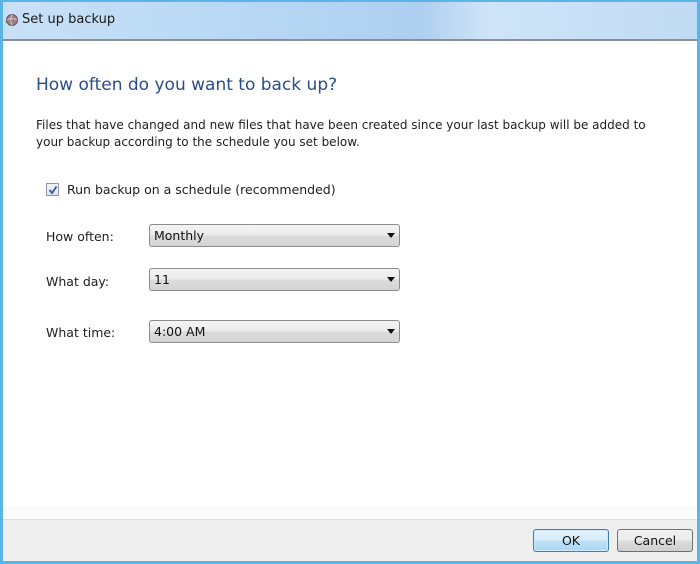 The height and width of the screenshot is (564, 700). Describe the element at coordinates (187, 85) in the screenshot. I see `page-heading: How often do you want to back up?` at that location.